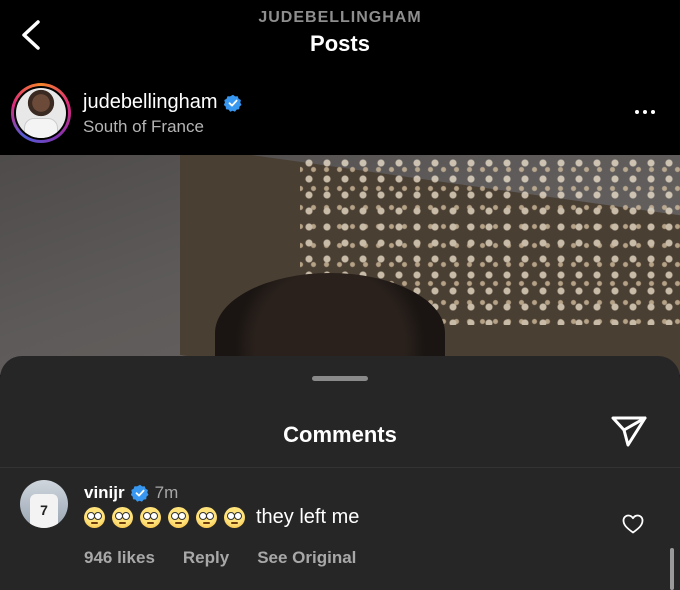 Image resolution: width=680 pixels, height=590 pixels. Describe the element at coordinates (645, 112) in the screenshot. I see `more-options-button` at that location.